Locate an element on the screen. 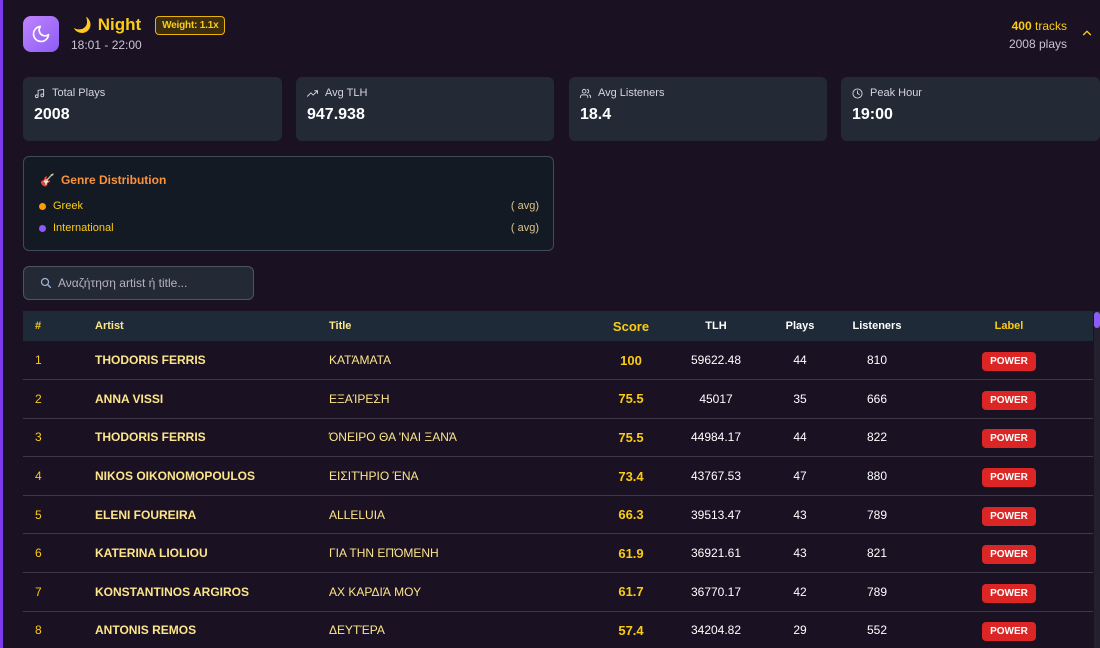  cell-artist: ANNA VISSI is located at coordinates (129, 398).